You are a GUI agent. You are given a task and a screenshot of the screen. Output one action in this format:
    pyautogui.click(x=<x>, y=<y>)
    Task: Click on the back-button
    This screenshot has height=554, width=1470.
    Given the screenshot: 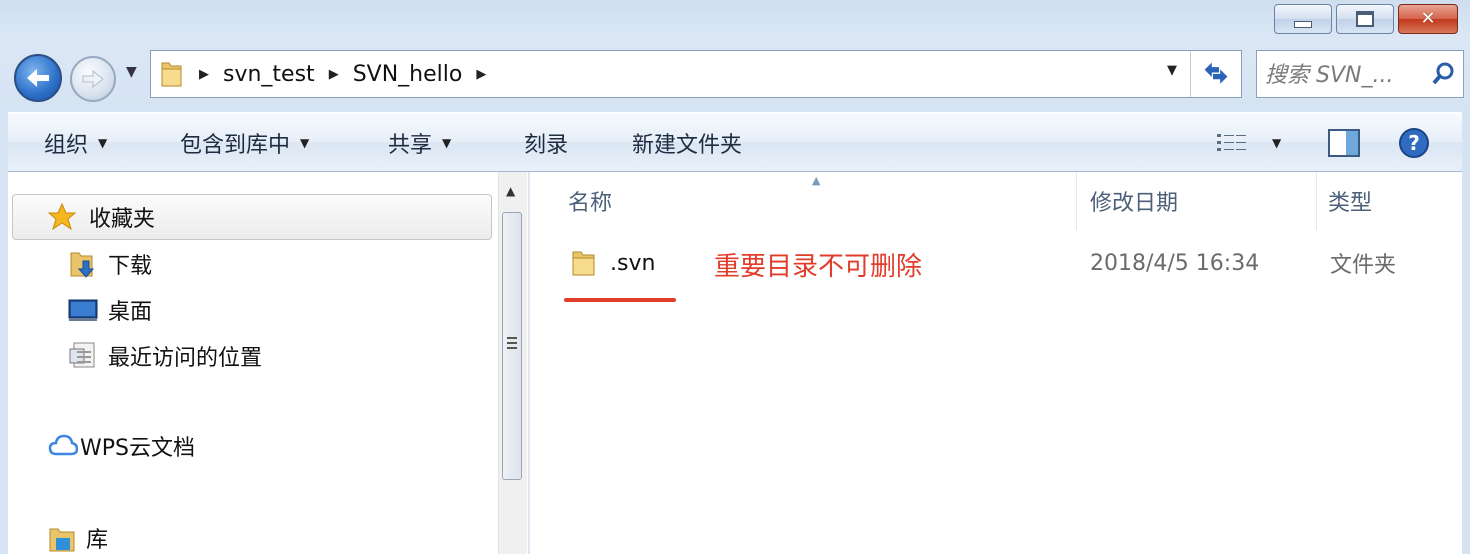 What is the action you would take?
    pyautogui.click(x=38, y=78)
    